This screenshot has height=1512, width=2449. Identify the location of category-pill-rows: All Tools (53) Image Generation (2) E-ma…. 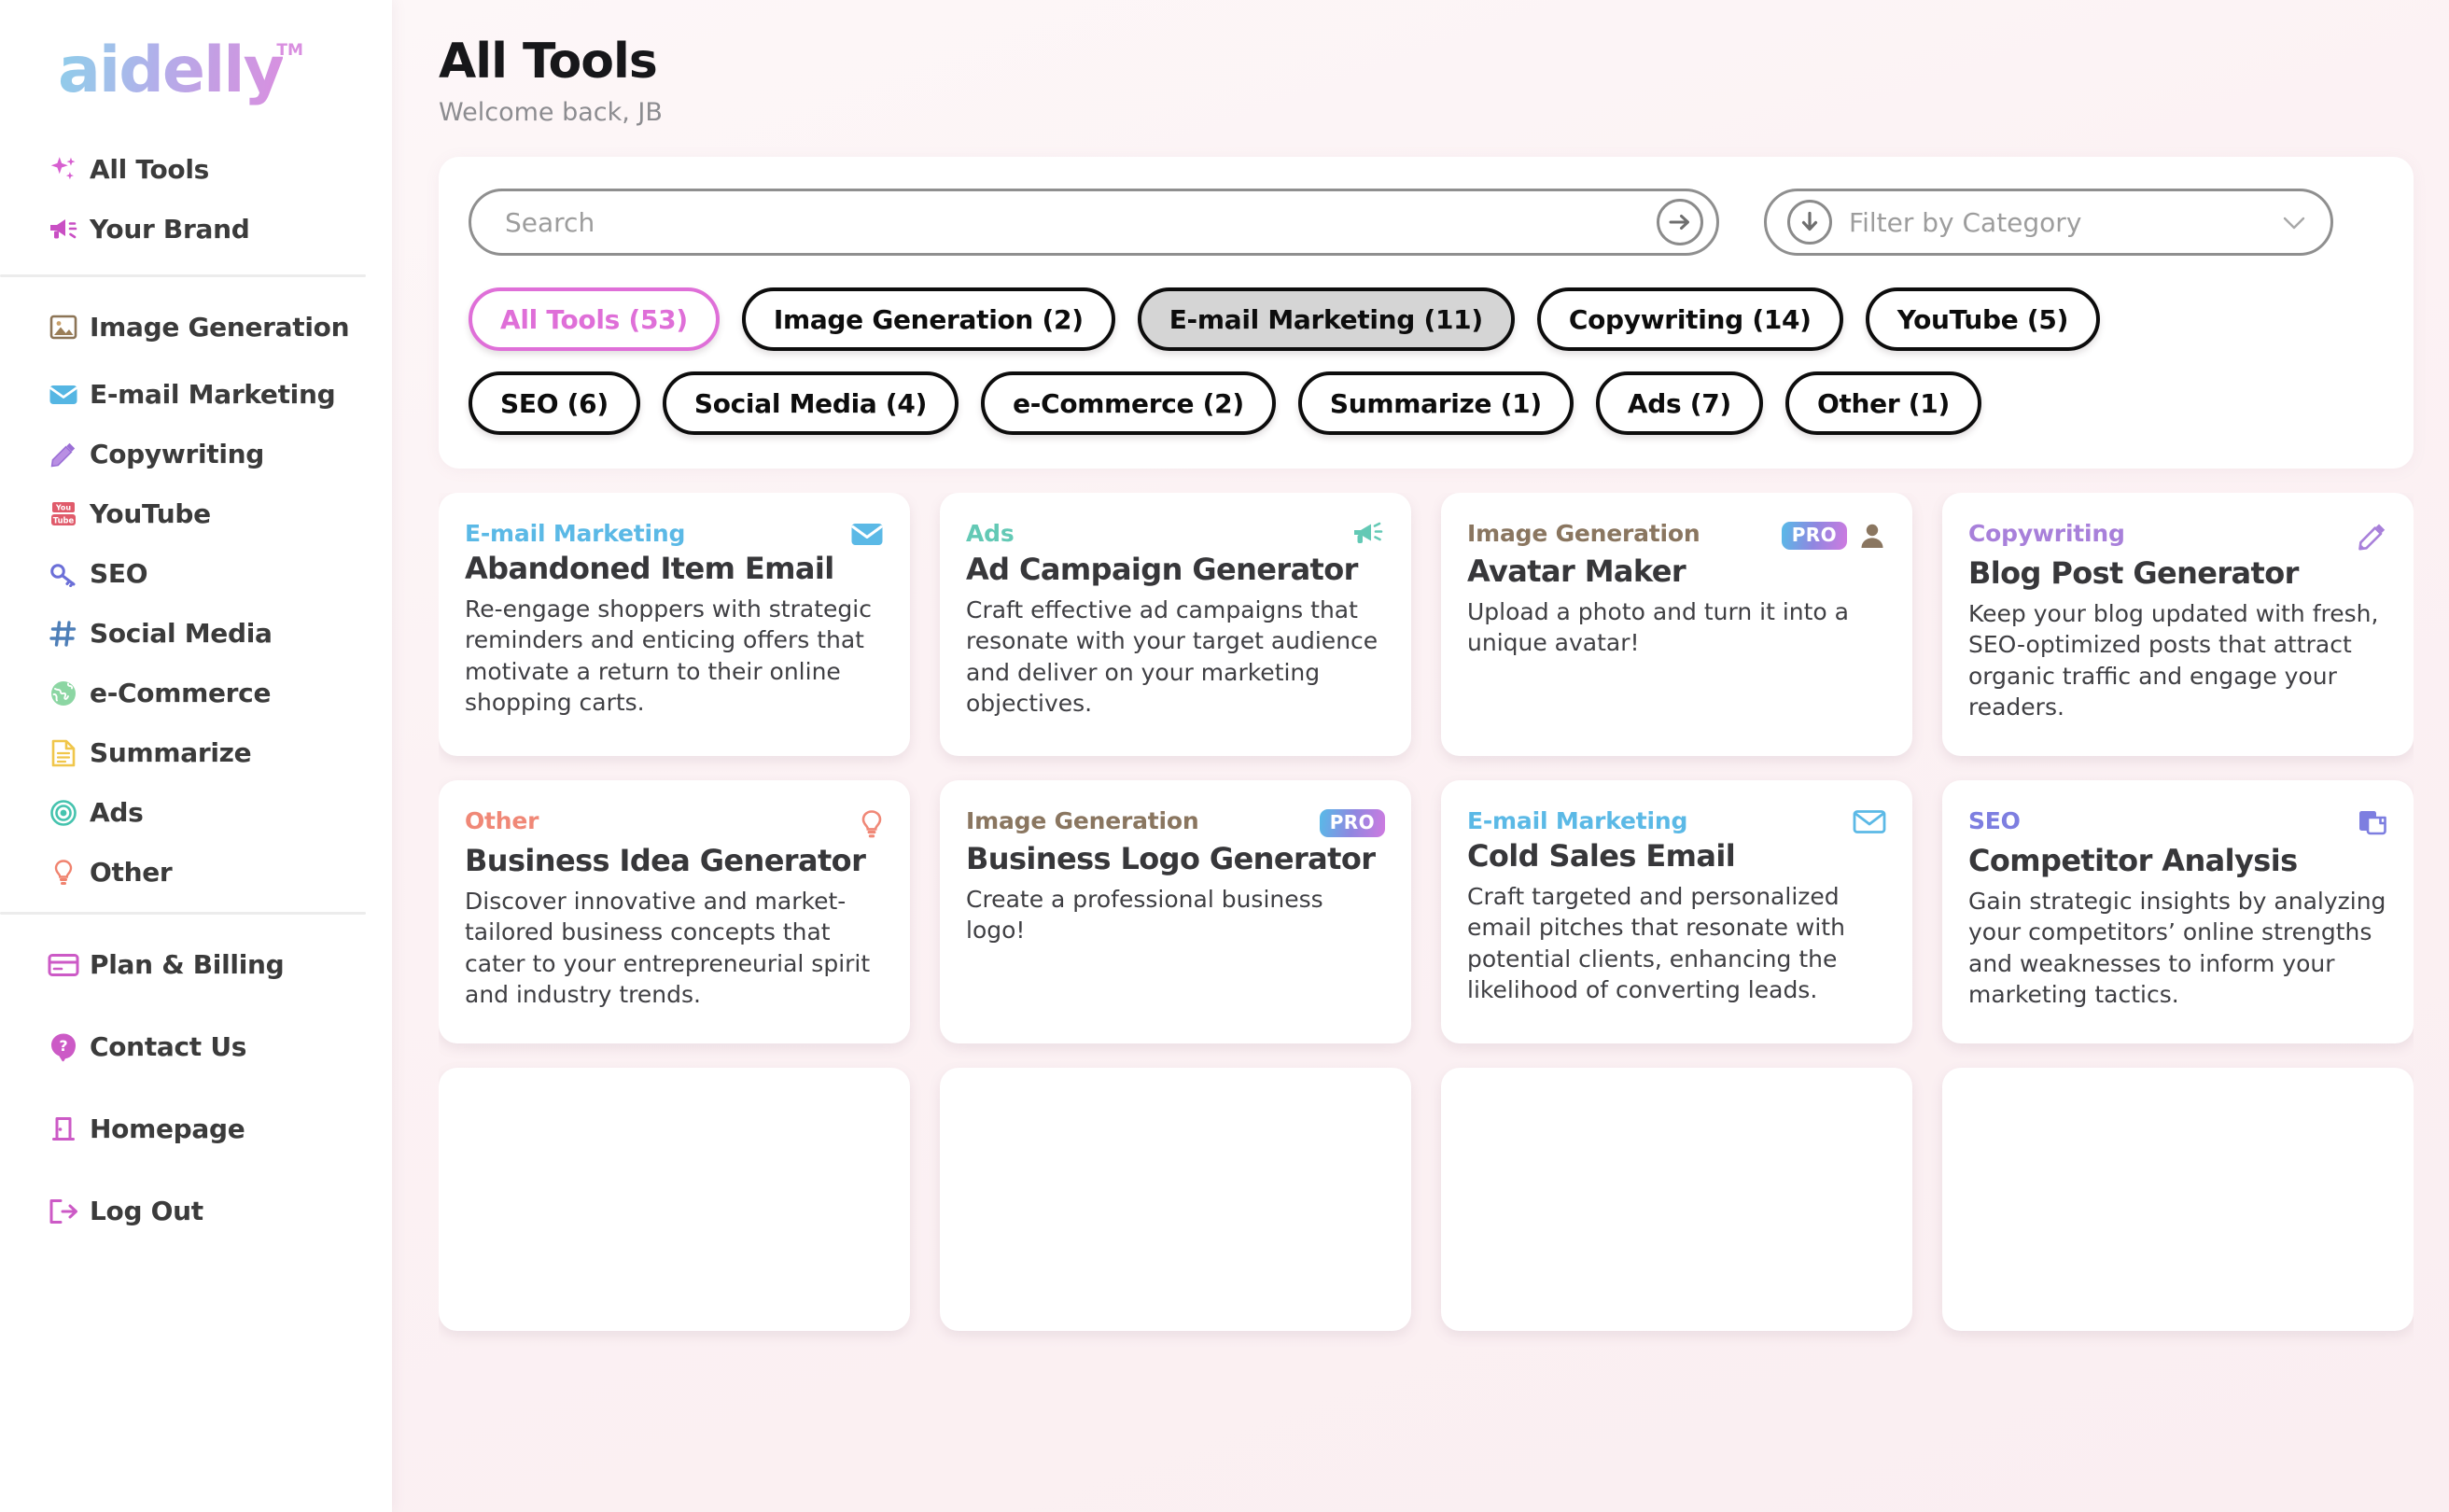
(1426, 361).